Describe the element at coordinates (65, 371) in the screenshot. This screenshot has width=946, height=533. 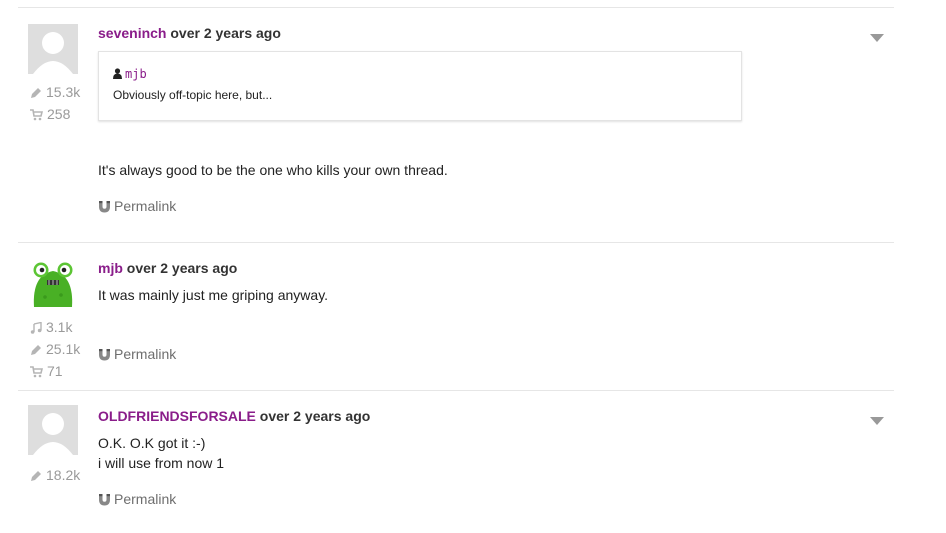
I see `stat-sales: 71` at that location.